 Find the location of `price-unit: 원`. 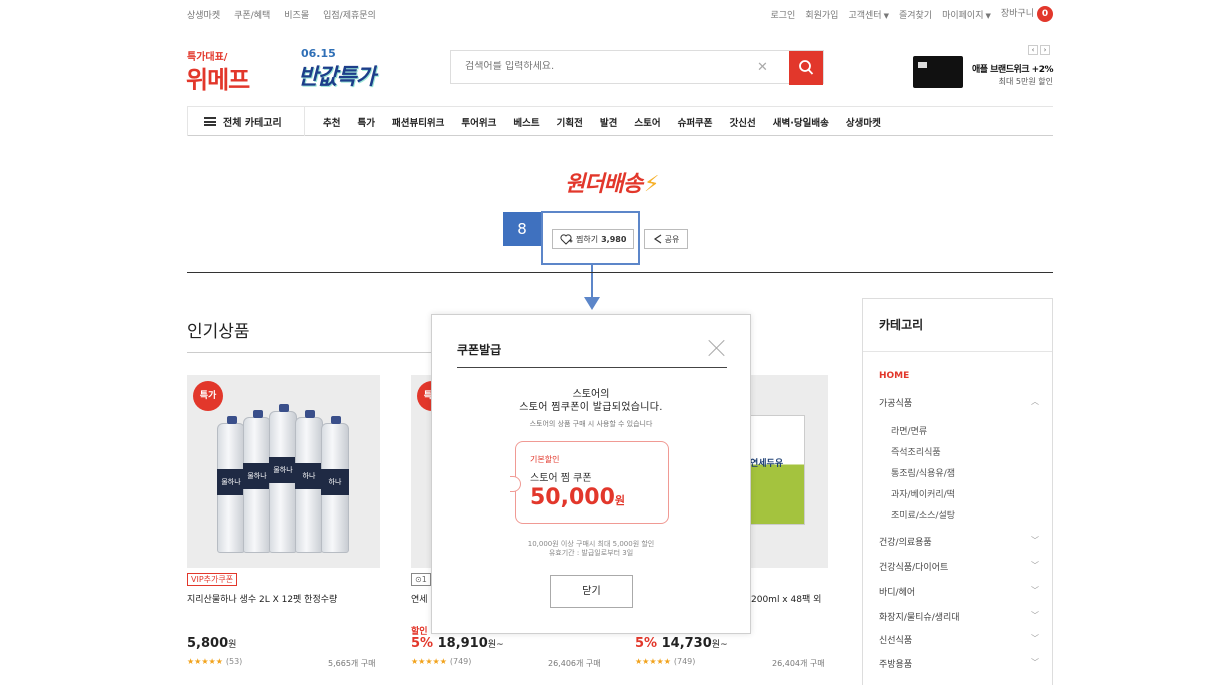

price-unit: 원 is located at coordinates (716, 645).